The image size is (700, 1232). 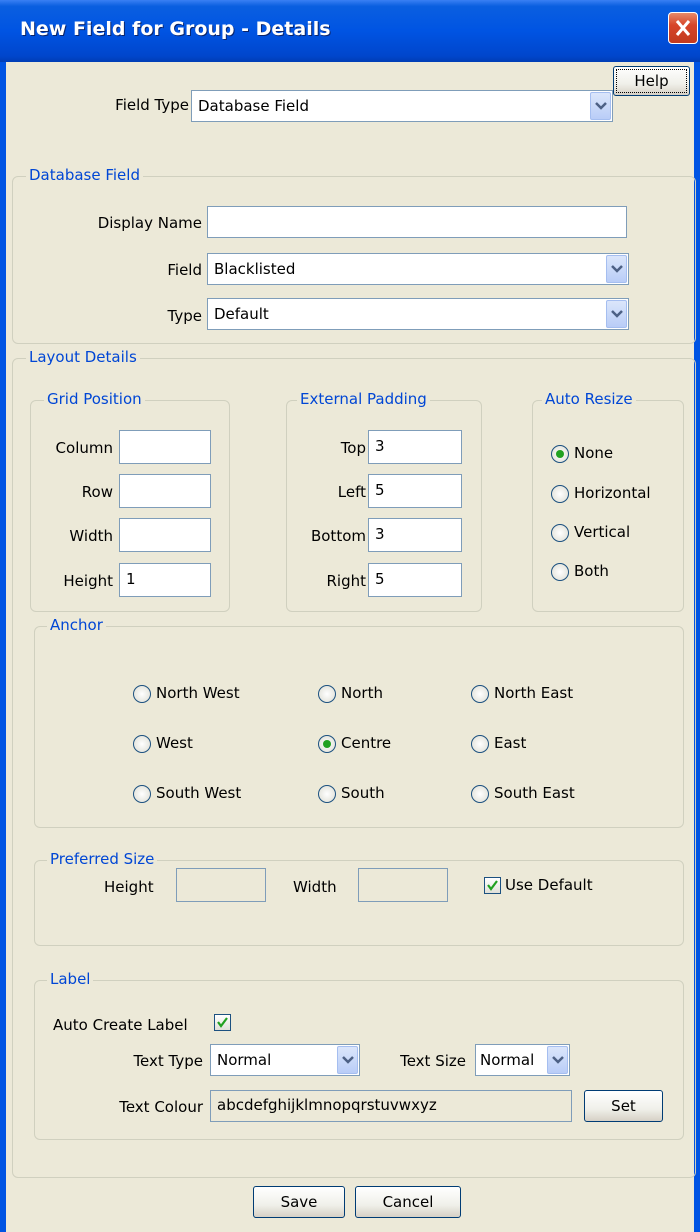 I want to click on set-colour-button-label: Set, so click(x=623, y=1106).